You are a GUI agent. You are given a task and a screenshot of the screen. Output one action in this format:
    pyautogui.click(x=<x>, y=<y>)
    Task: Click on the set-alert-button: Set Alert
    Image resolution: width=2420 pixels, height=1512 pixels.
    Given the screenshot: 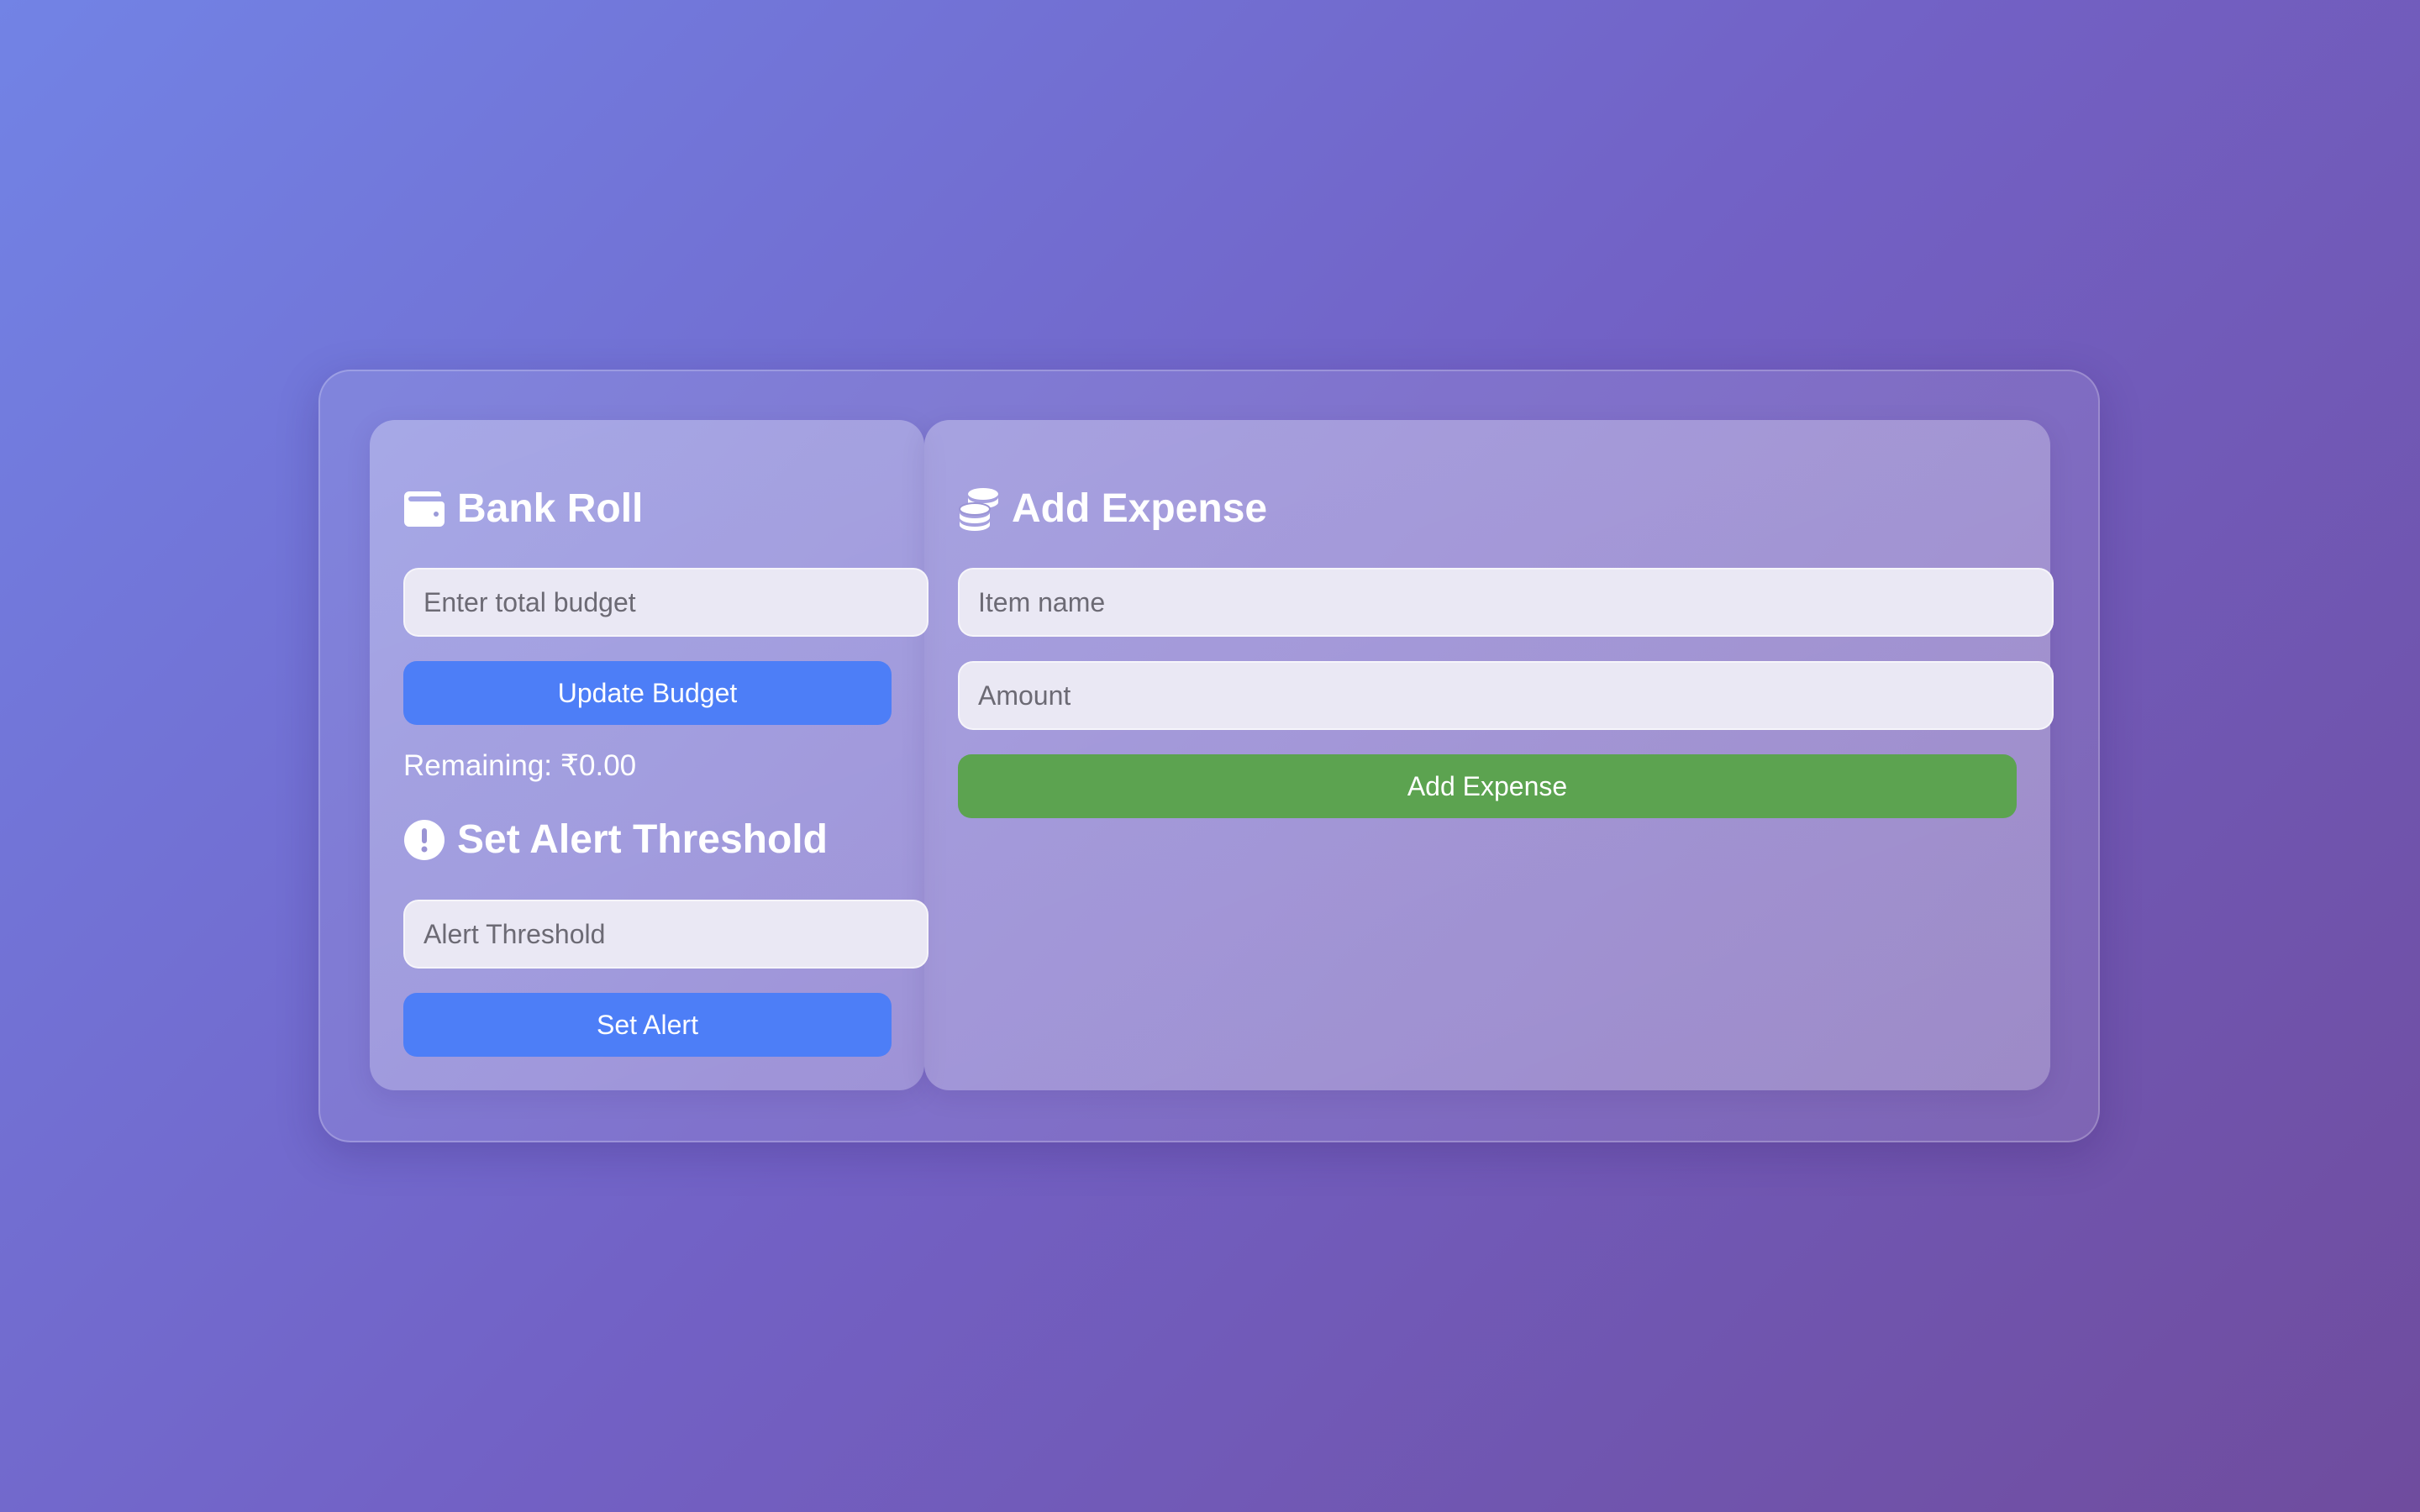 What is the action you would take?
    pyautogui.click(x=647, y=1025)
    